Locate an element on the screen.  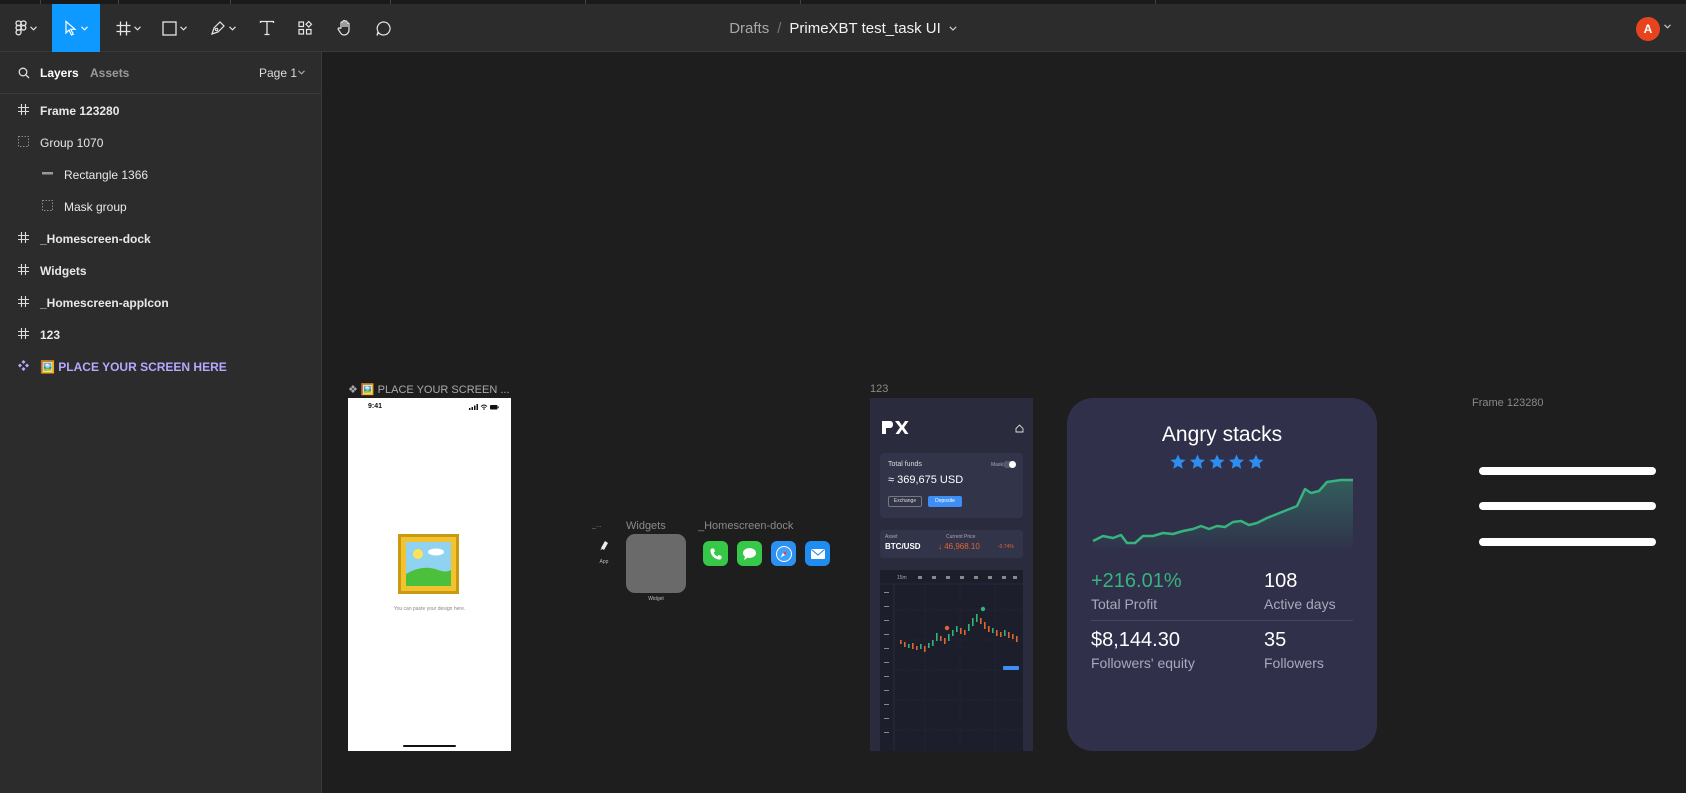
exchange-button: Exchange is located at coordinates (905, 501).